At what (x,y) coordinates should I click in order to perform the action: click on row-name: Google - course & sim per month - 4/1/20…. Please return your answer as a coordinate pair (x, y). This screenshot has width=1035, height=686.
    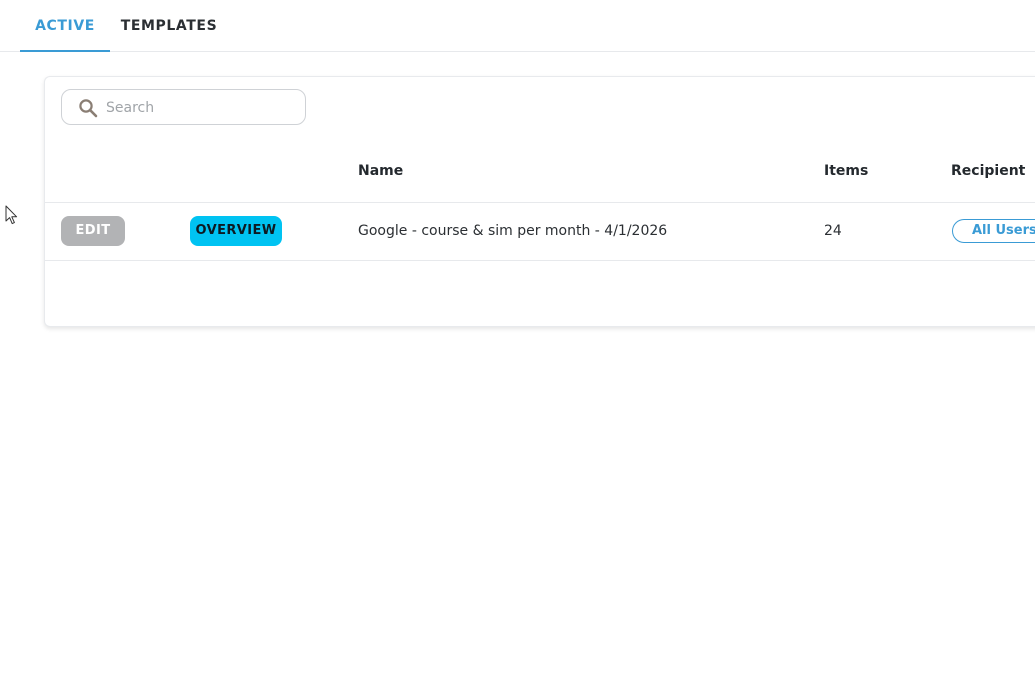
    Looking at the image, I should click on (513, 231).